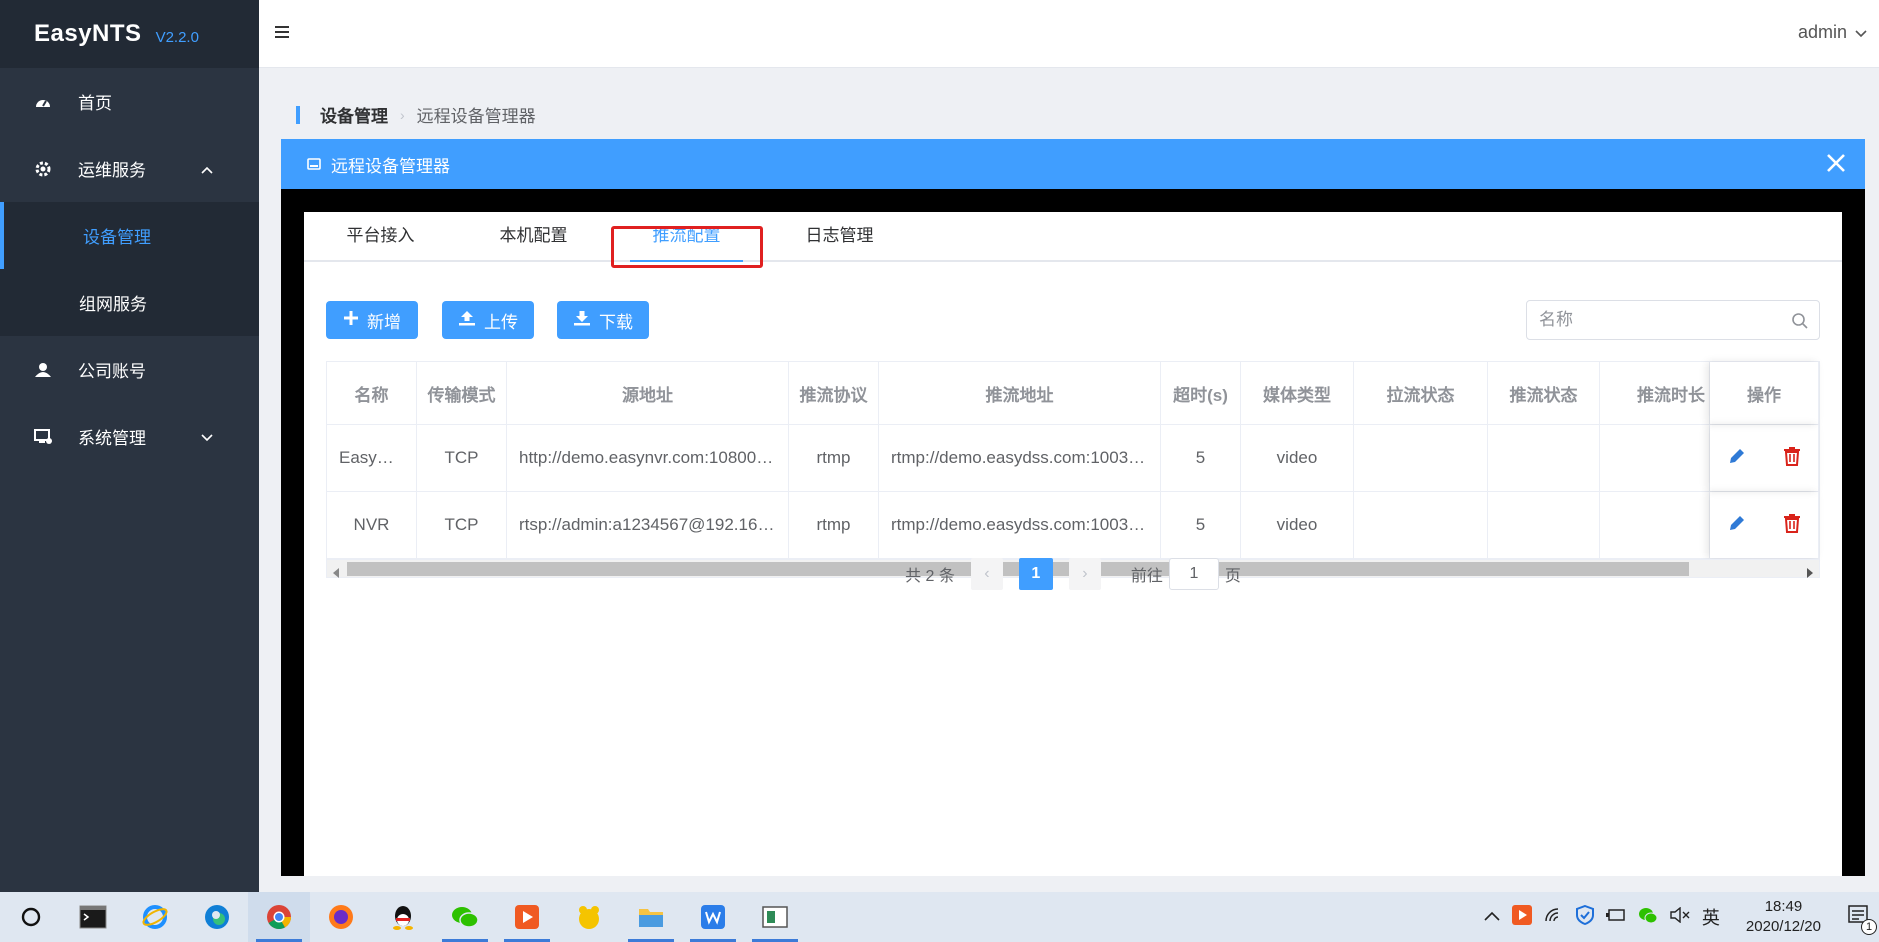 The image size is (1879, 942). I want to click on app-yellow-icon, so click(589, 917).